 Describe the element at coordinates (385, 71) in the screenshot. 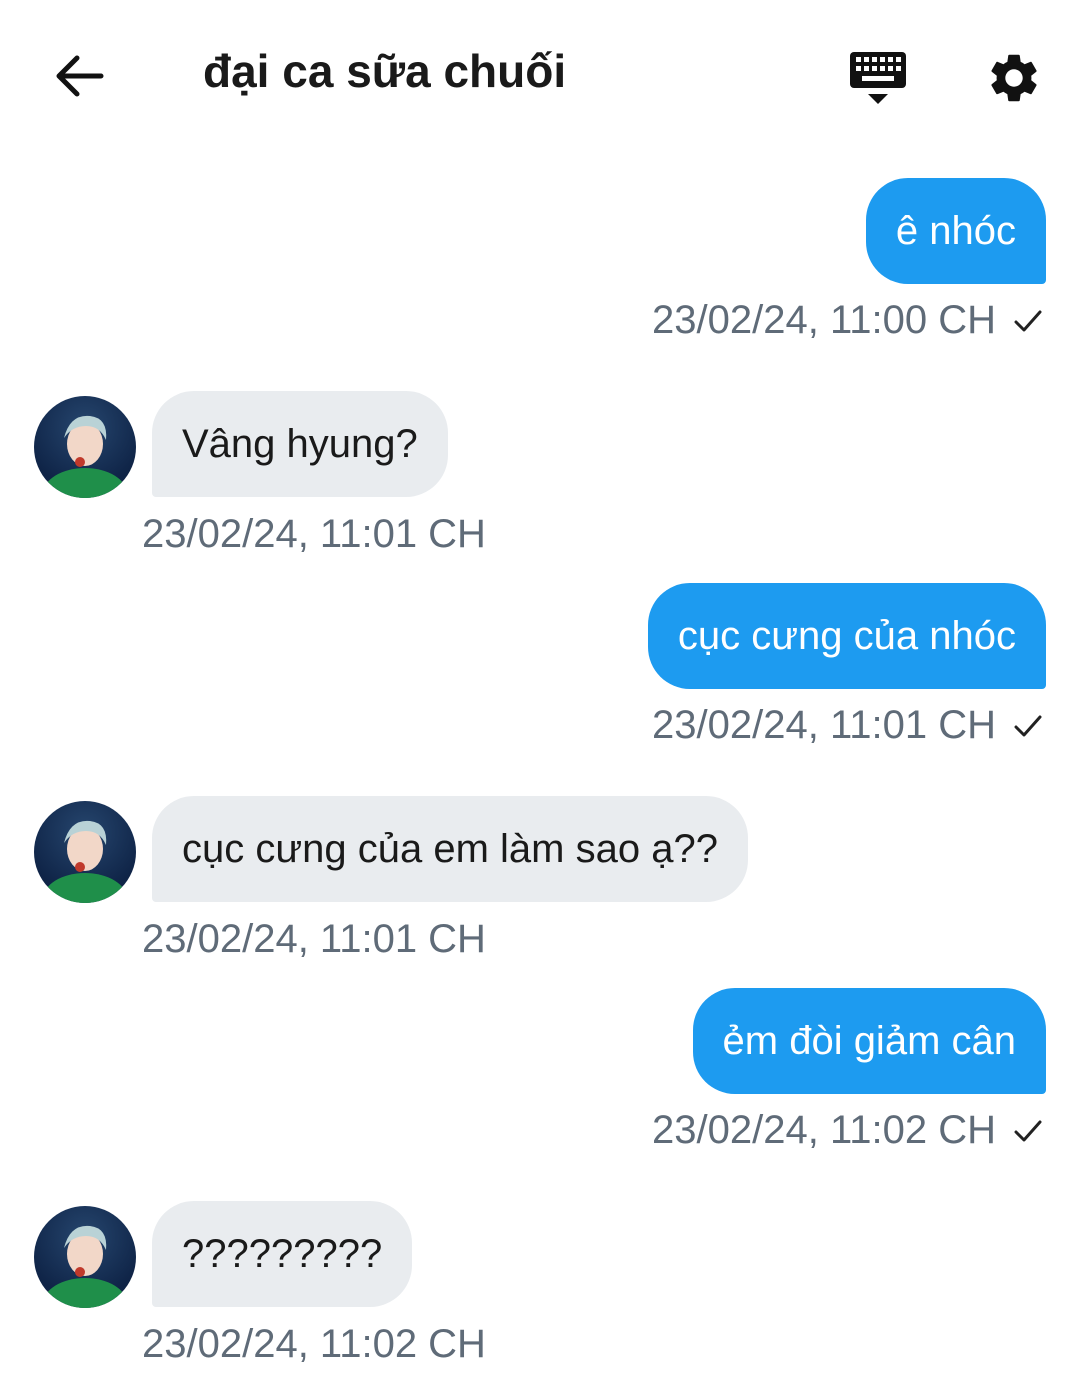

I see `conversation-title: đại ca sữa chuối` at that location.